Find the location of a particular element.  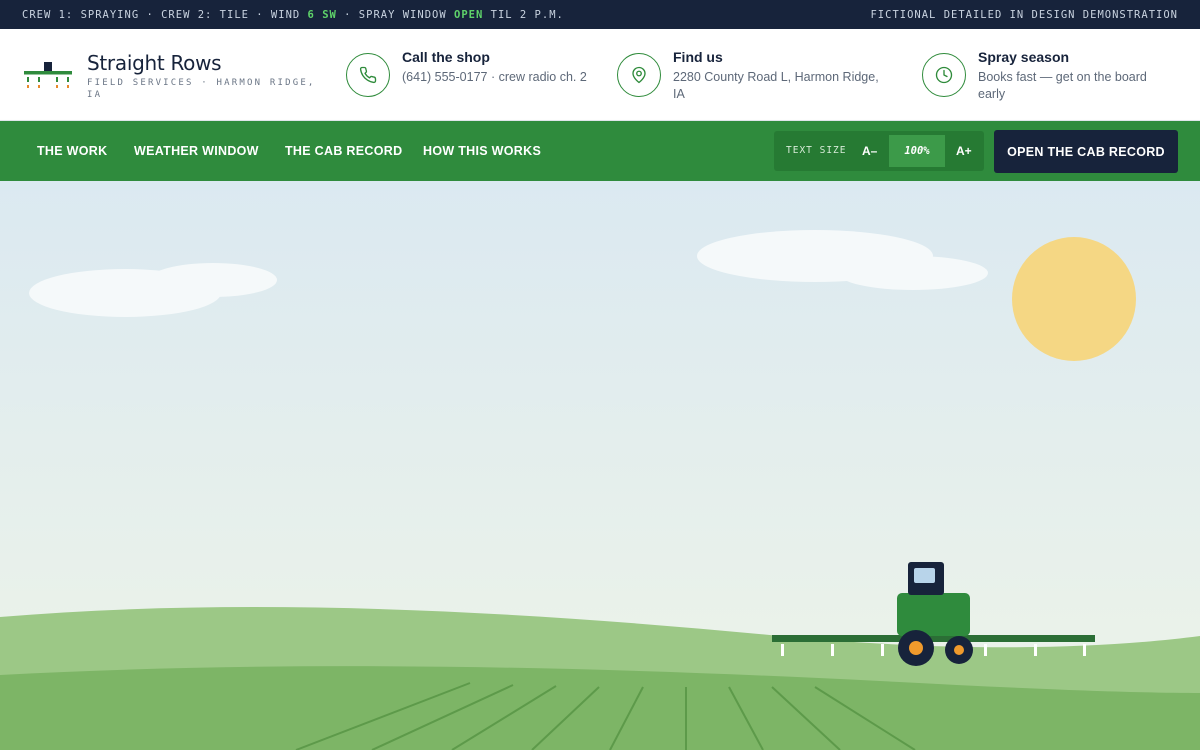

wind-value: 6 SW is located at coordinates (322, 14).